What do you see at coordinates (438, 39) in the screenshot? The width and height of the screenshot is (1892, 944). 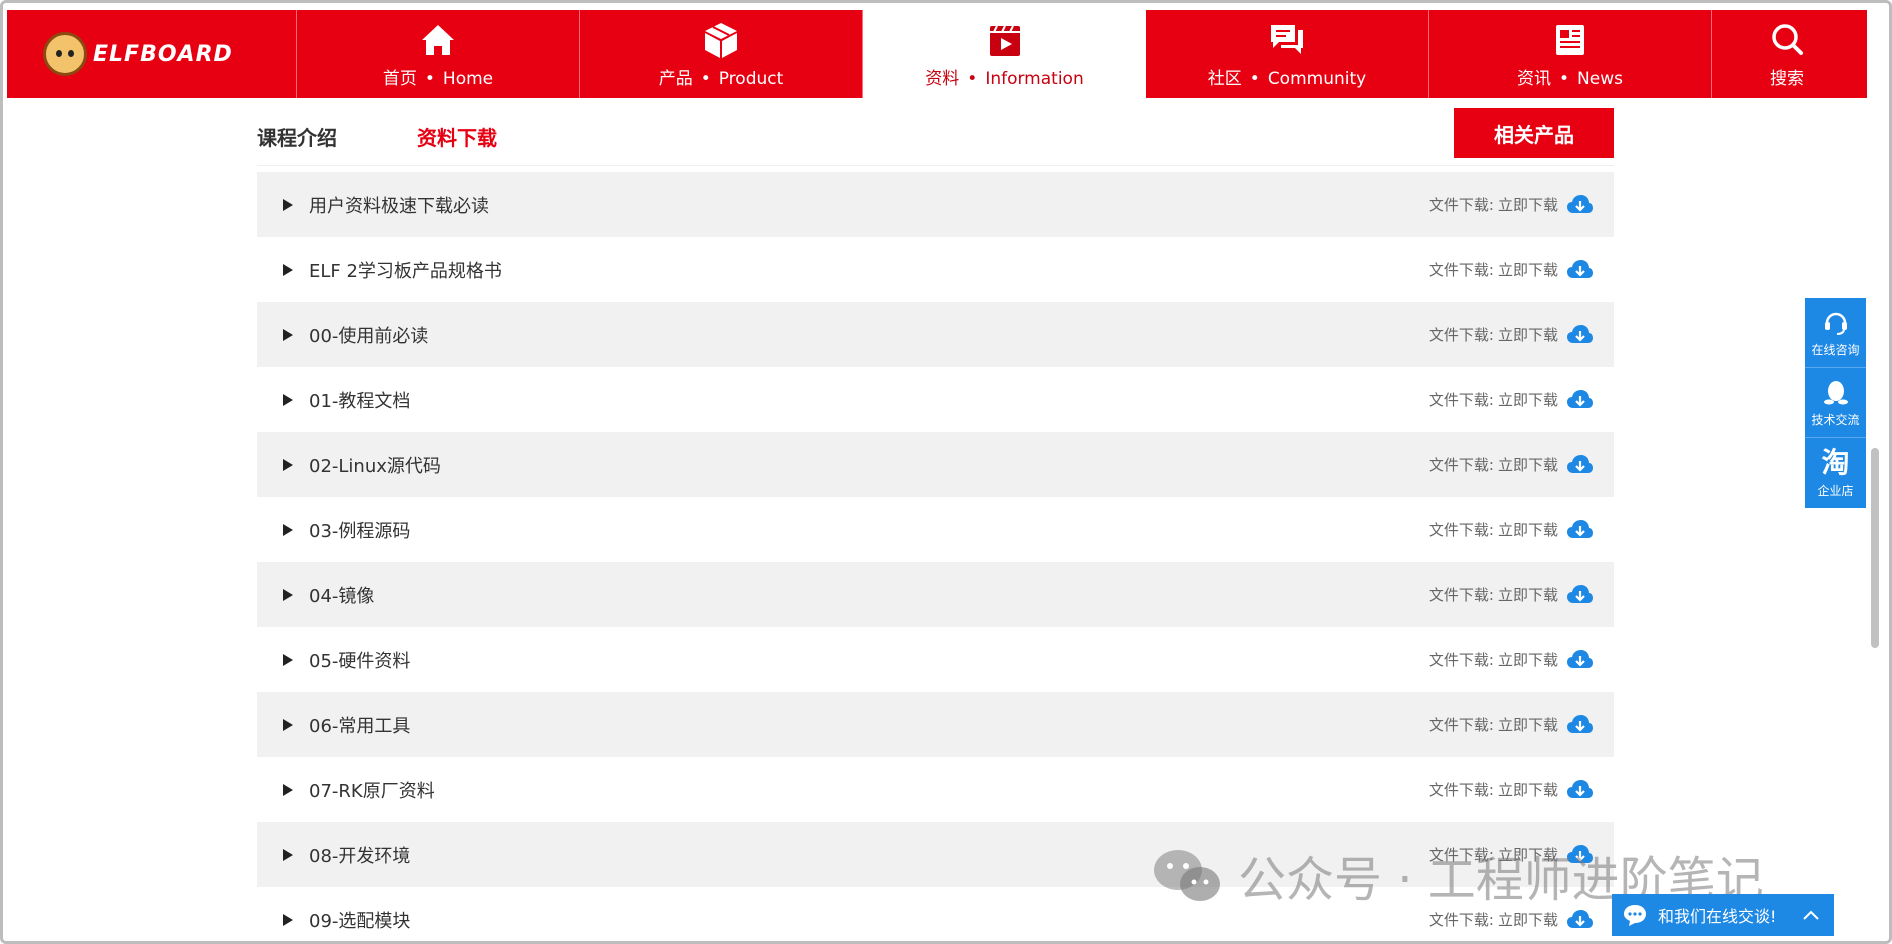 I see `home-icon` at bounding box center [438, 39].